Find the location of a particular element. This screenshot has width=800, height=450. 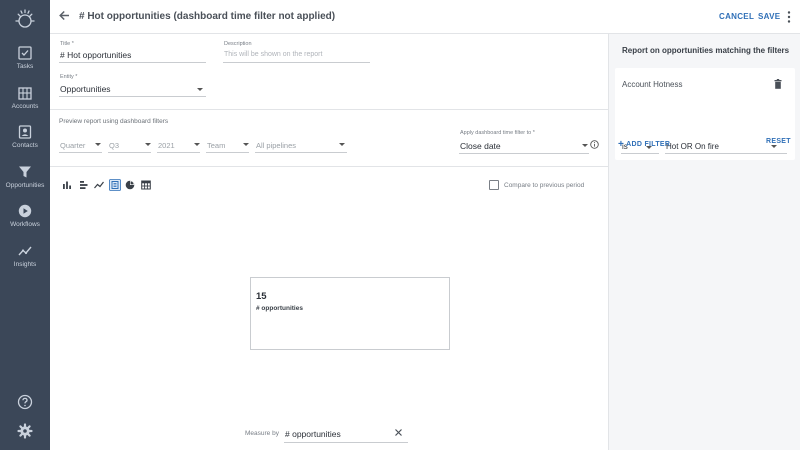

reset-button: RESET is located at coordinates (778, 141).